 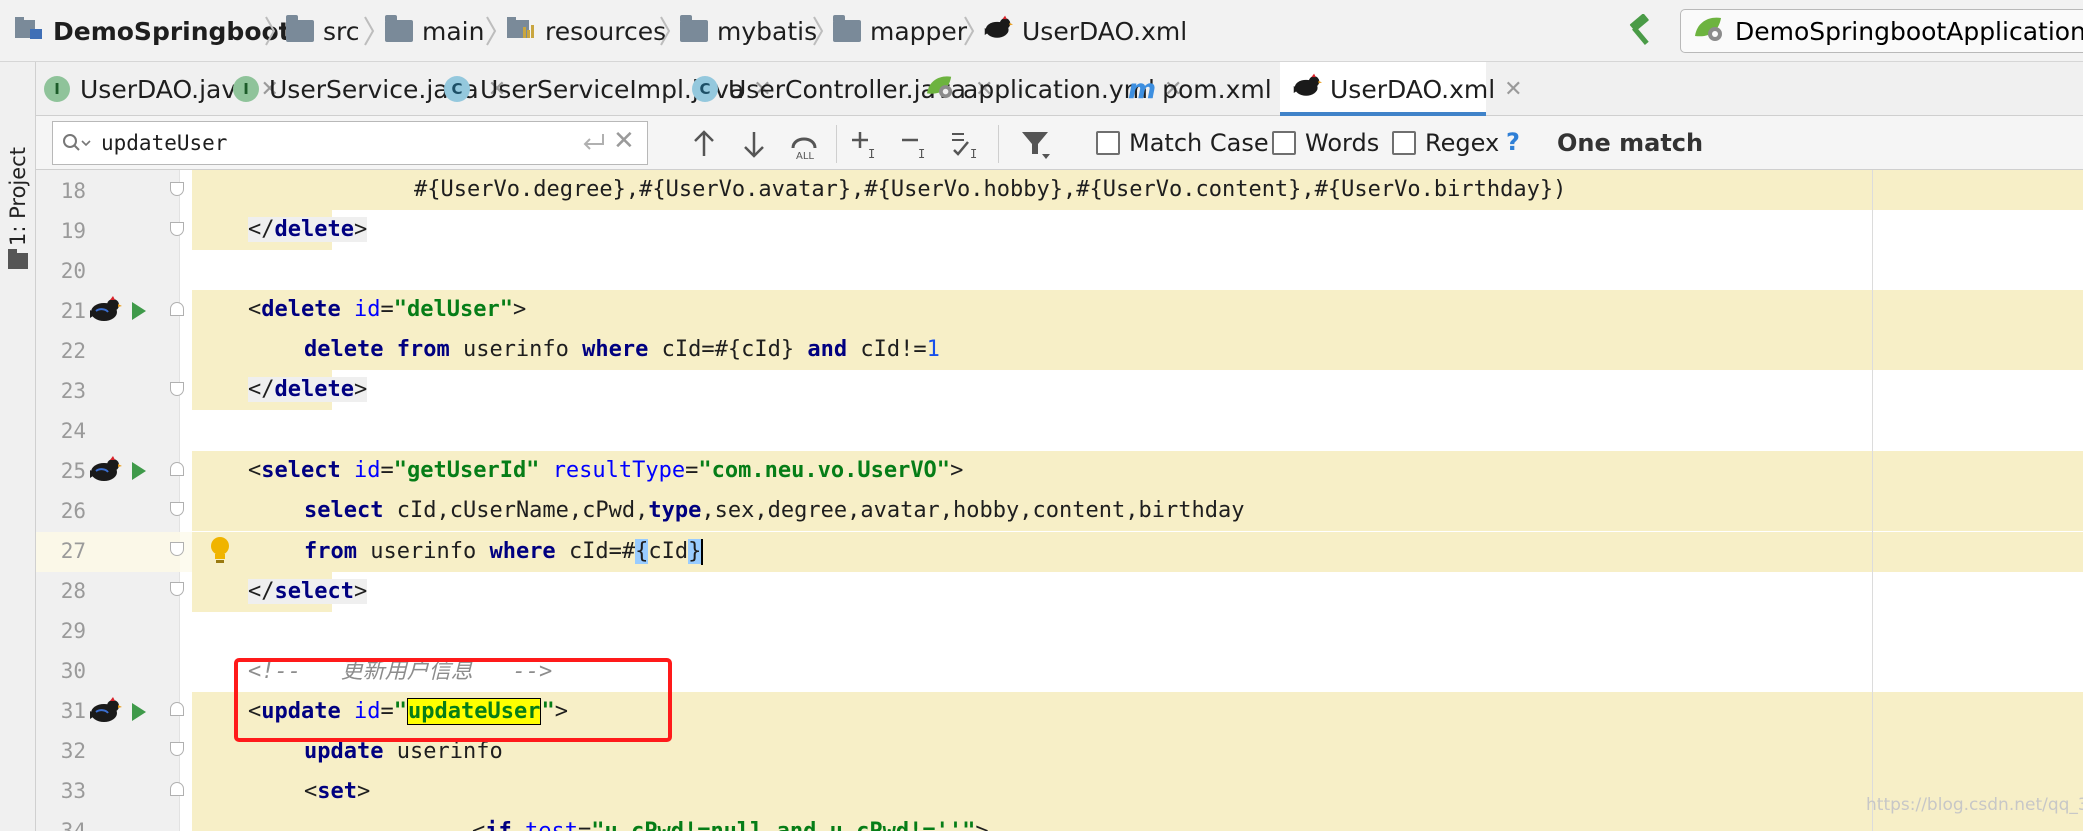 What do you see at coordinates (919, 31) in the screenshot?
I see `breadcrumb-label: mapper` at bounding box center [919, 31].